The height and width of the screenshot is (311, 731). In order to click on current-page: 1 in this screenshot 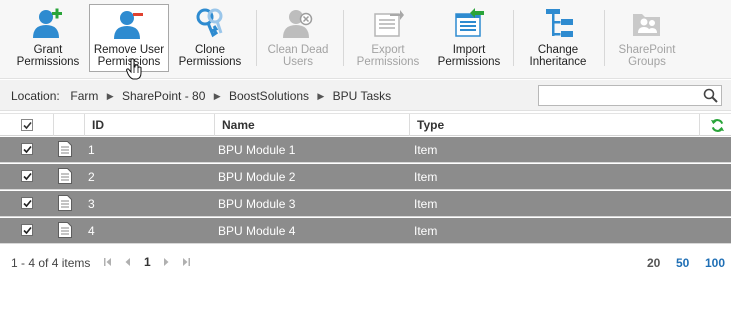, I will do `click(147, 262)`.